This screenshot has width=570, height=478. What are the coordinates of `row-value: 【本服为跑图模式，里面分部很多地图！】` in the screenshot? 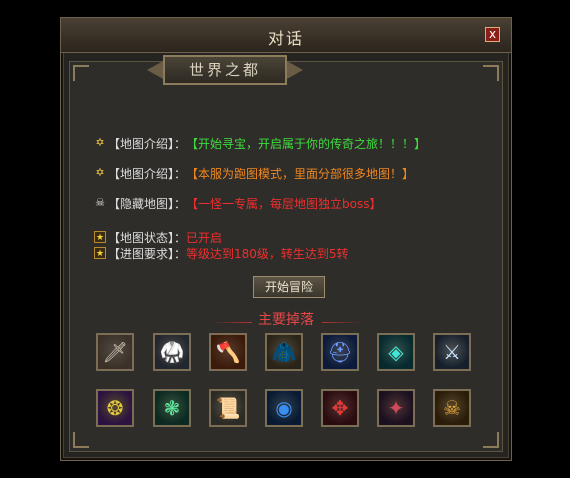 It's located at (300, 173).